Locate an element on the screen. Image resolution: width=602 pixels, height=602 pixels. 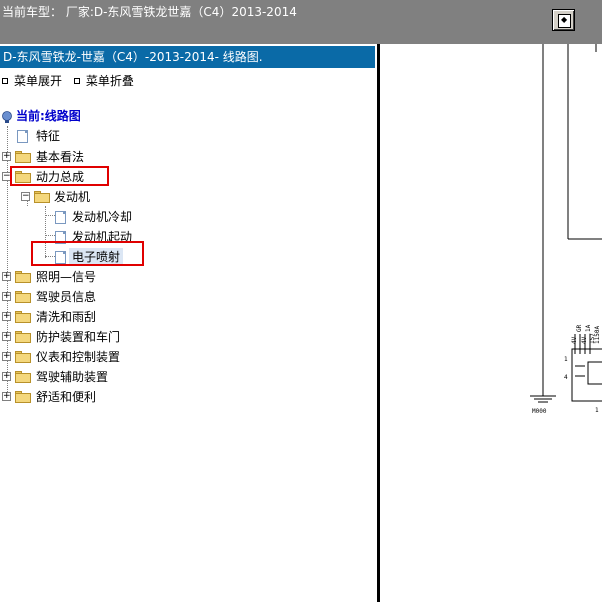
tree-item-label: 清洗和雨刮 is located at coordinates (66, 317).